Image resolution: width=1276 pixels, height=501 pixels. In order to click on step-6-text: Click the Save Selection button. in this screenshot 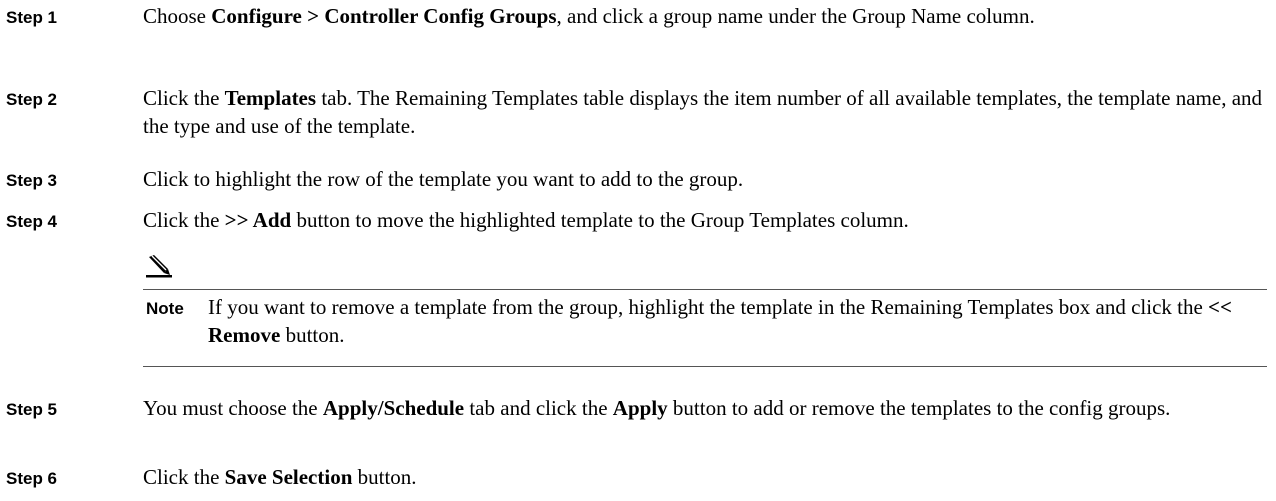, I will do `click(703, 477)`.